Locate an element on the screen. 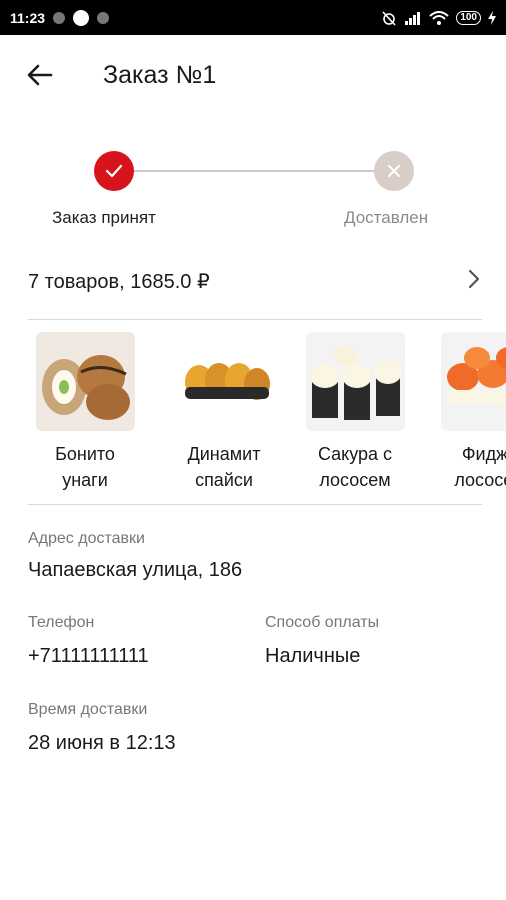  product-name: Сакура с лососем is located at coordinates (355, 467).